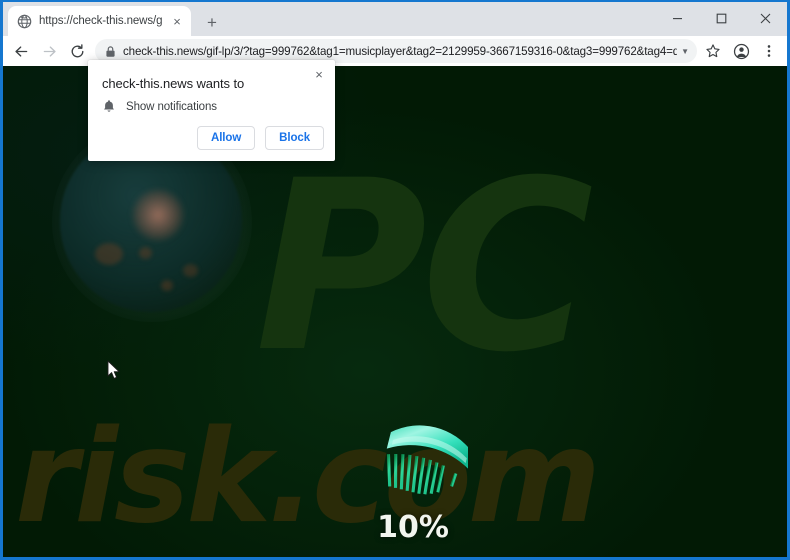 The height and width of the screenshot is (560, 790). What do you see at coordinates (683, 51) in the screenshot?
I see `chevron-down-icon: ▼` at bounding box center [683, 51].